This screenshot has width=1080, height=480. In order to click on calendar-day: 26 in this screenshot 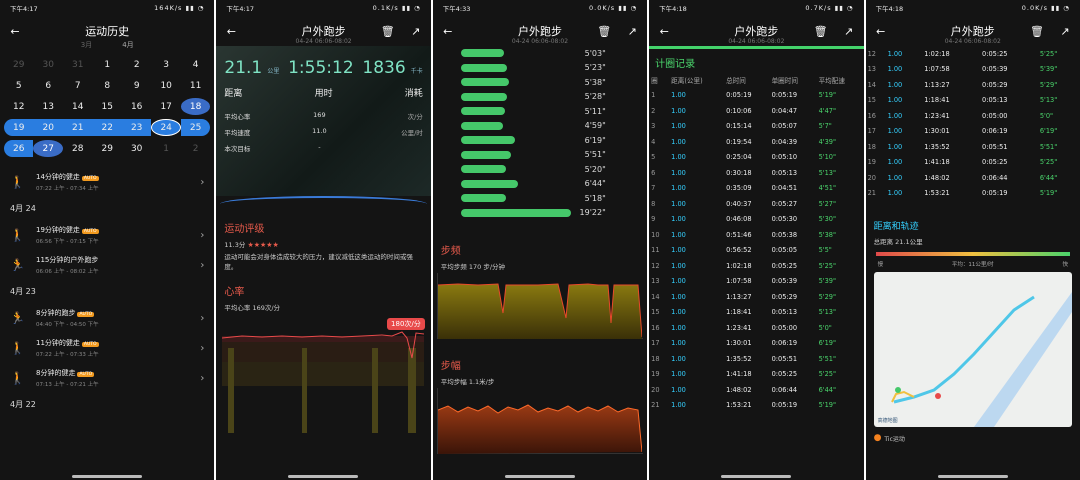, I will do `click(19, 148)`.